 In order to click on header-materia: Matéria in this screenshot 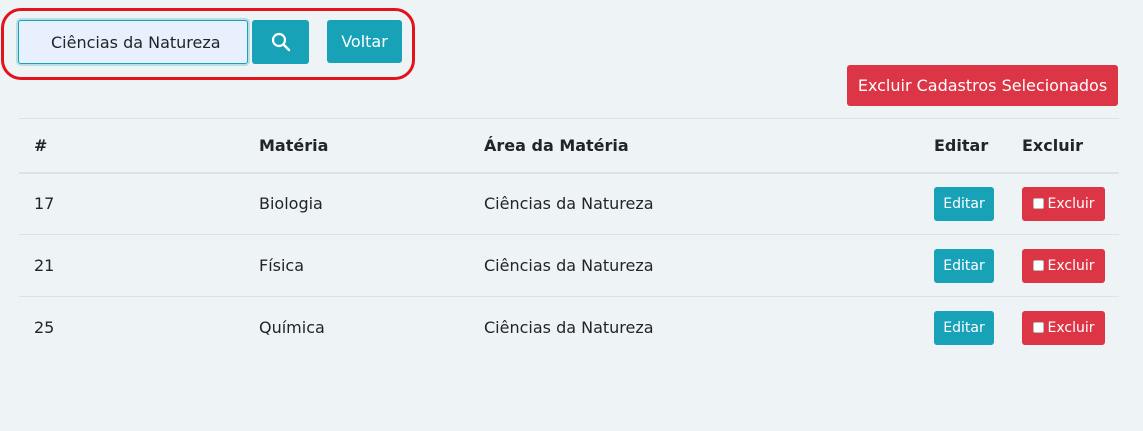, I will do `click(371, 146)`.